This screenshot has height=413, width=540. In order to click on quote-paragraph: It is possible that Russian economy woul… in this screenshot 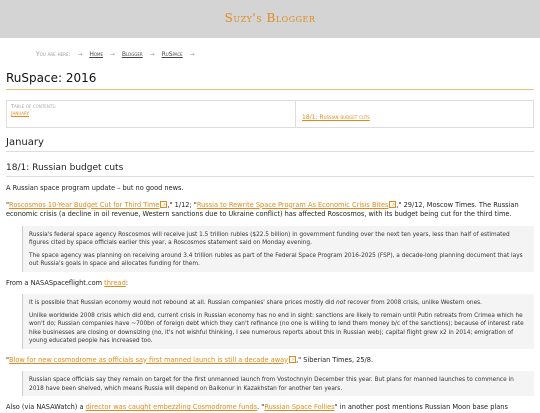, I will do `click(278, 303)`.